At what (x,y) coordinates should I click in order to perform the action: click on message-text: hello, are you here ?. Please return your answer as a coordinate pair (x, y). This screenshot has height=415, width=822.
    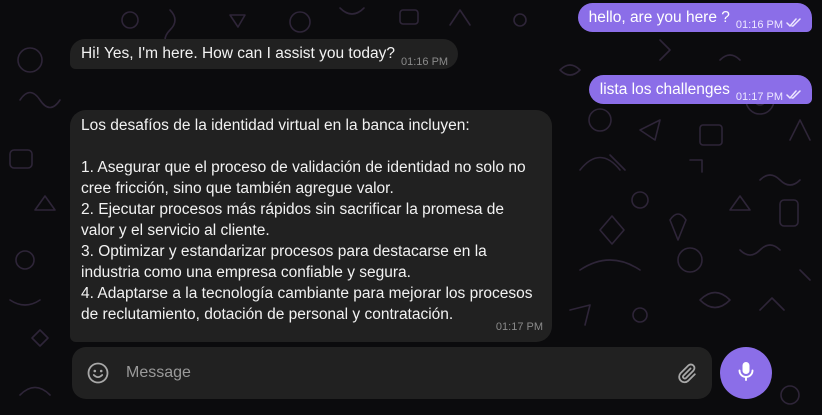
    Looking at the image, I should click on (659, 17).